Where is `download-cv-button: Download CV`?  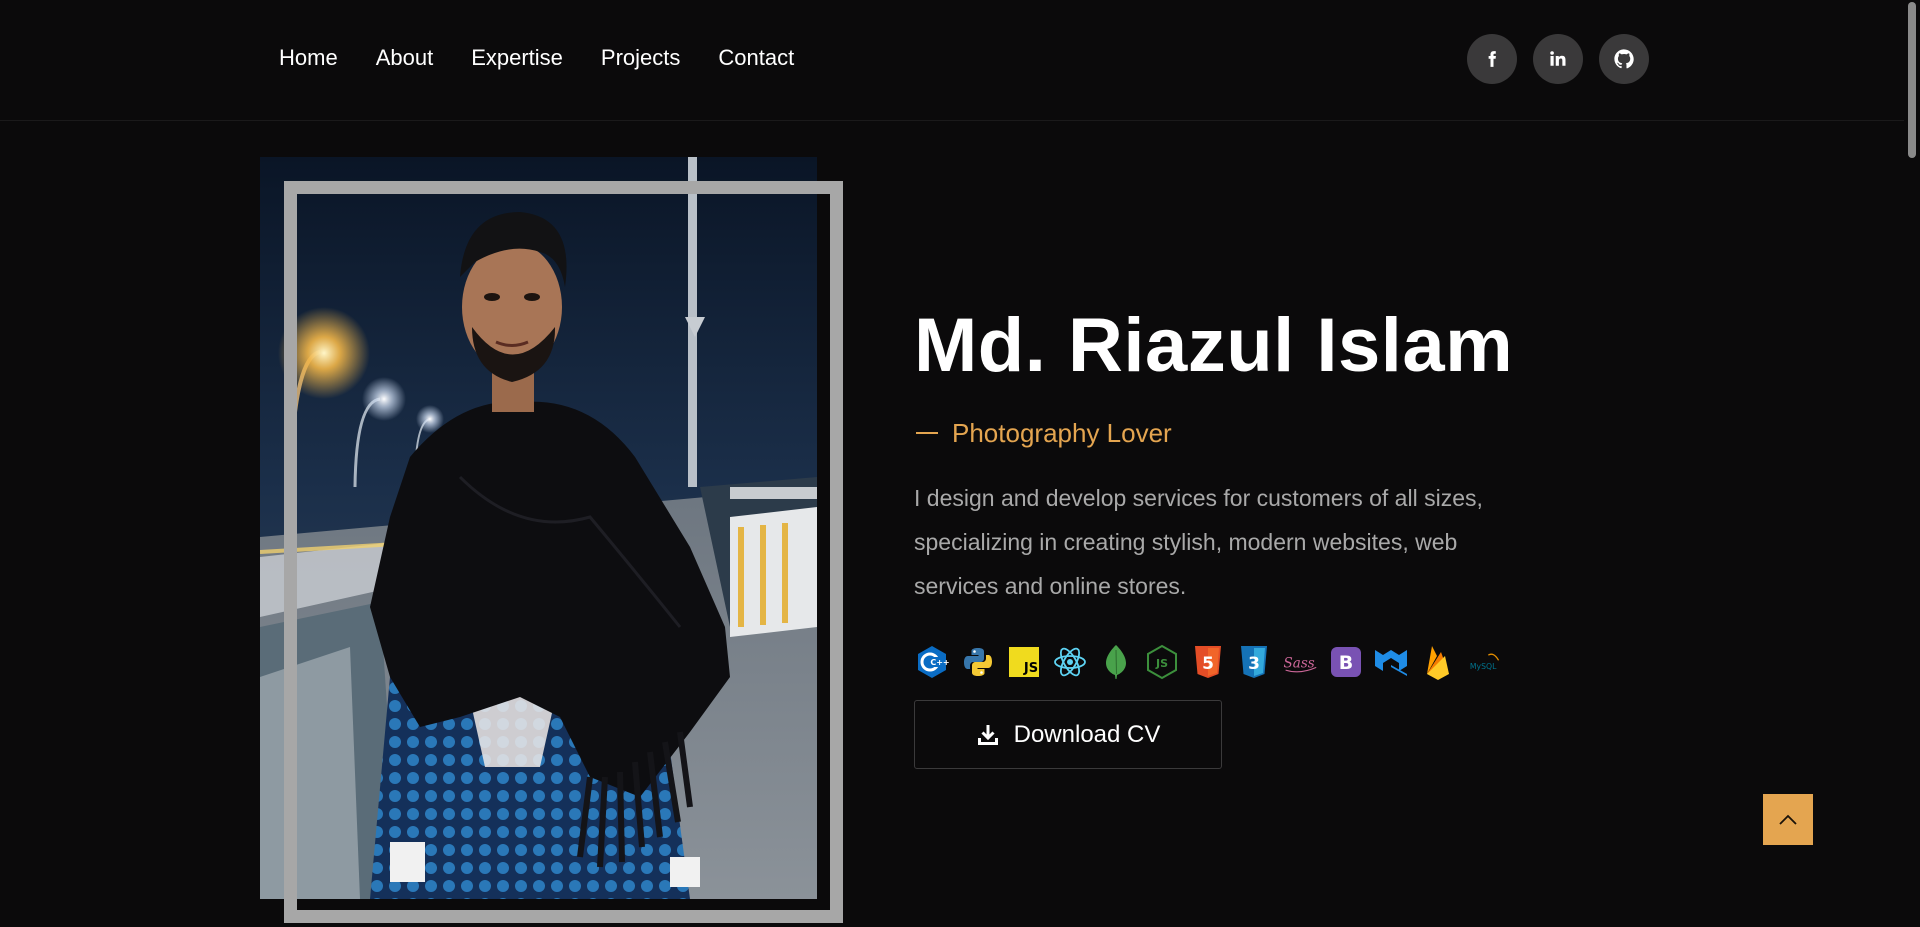
download-cv-button: Download CV is located at coordinates (1068, 734).